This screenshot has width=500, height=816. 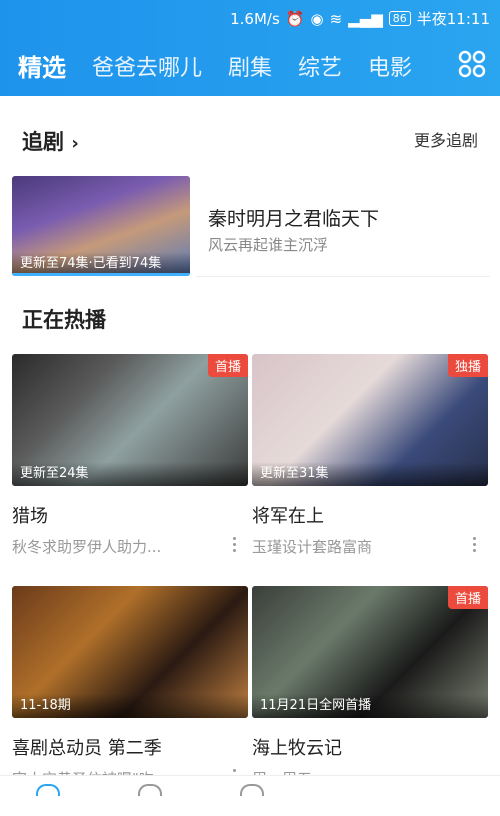 I want to click on section-following-title: 追剧, so click(x=43, y=142).